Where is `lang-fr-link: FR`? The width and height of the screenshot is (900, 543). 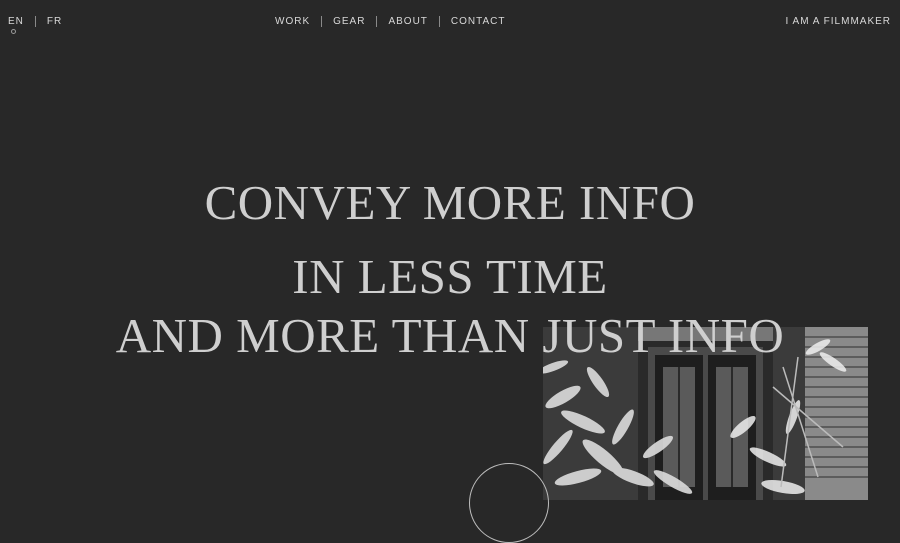
lang-fr-link: FR is located at coordinates (54, 21).